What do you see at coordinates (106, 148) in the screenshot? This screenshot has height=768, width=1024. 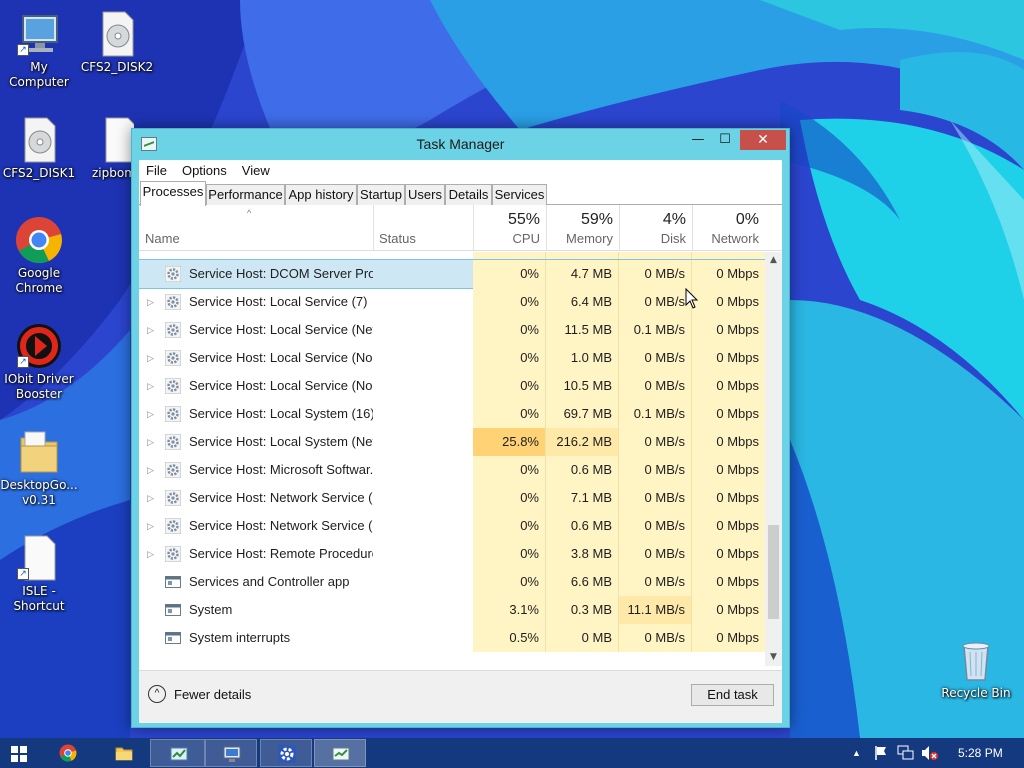 I see `desktop-icon-zipbom: zipbom` at bounding box center [106, 148].